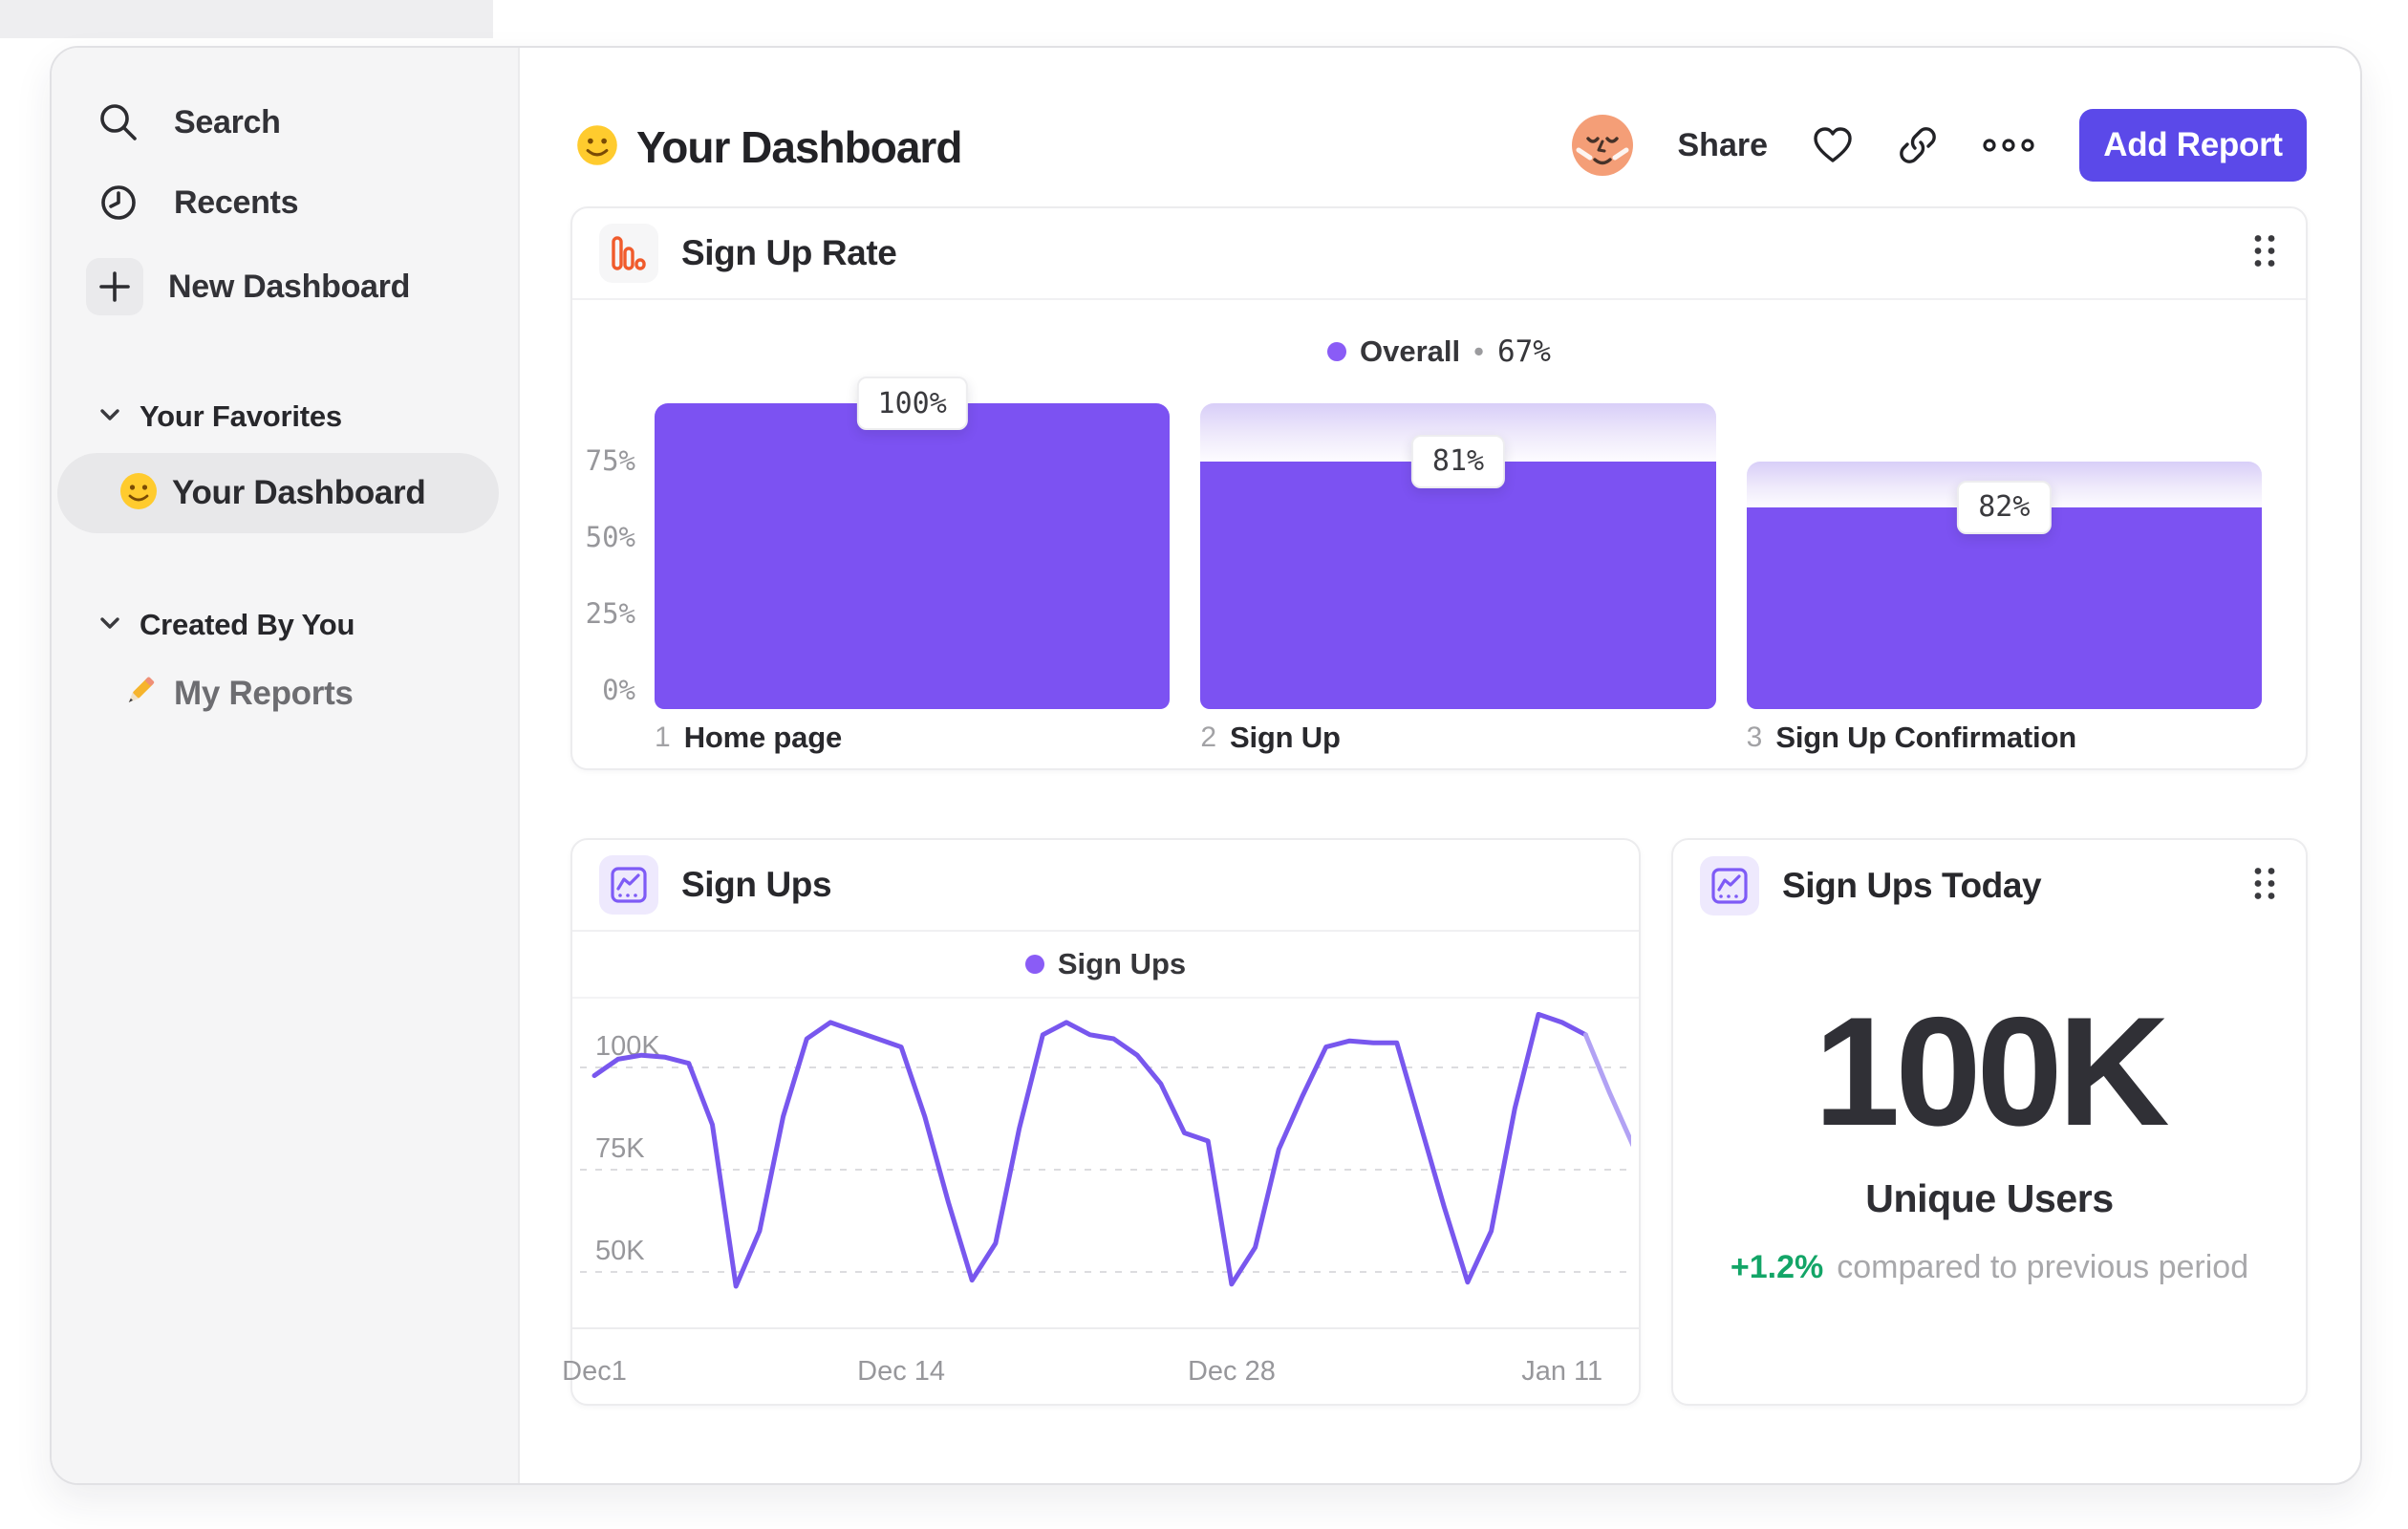  I want to click on funnel-step-labels: 1 Home page 2 Sign Up 3 Sign Up Confirmation, so click(1458, 738).